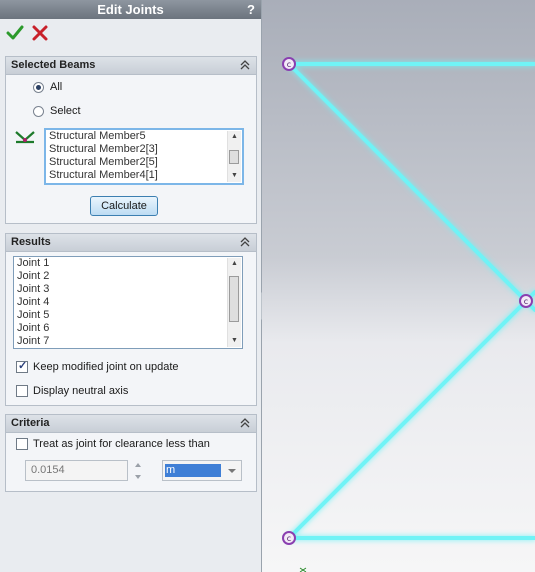 This screenshot has height=572, width=535. What do you see at coordinates (131, 243) in the screenshot?
I see `results-header: Results` at bounding box center [131, 243].